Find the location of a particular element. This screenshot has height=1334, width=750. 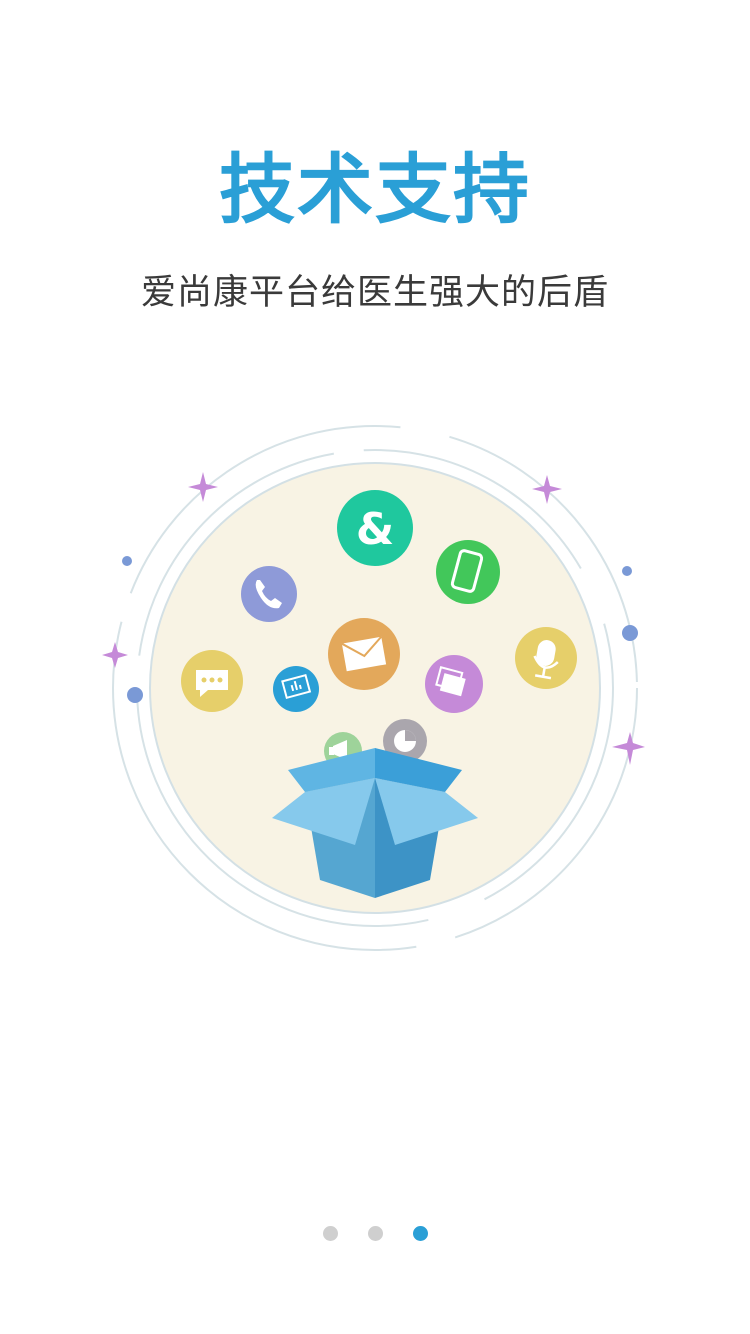

photo-gallery-icon is located at coordinates (454, 684).